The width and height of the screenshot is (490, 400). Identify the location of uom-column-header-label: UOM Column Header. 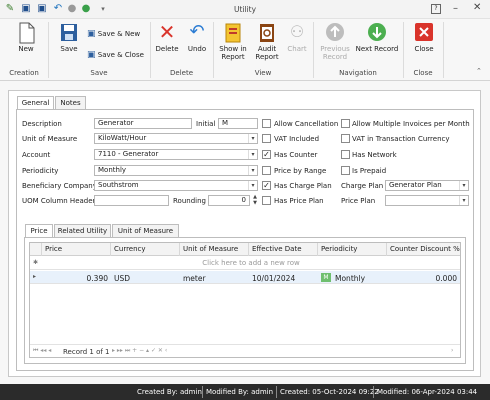
(59, 201).